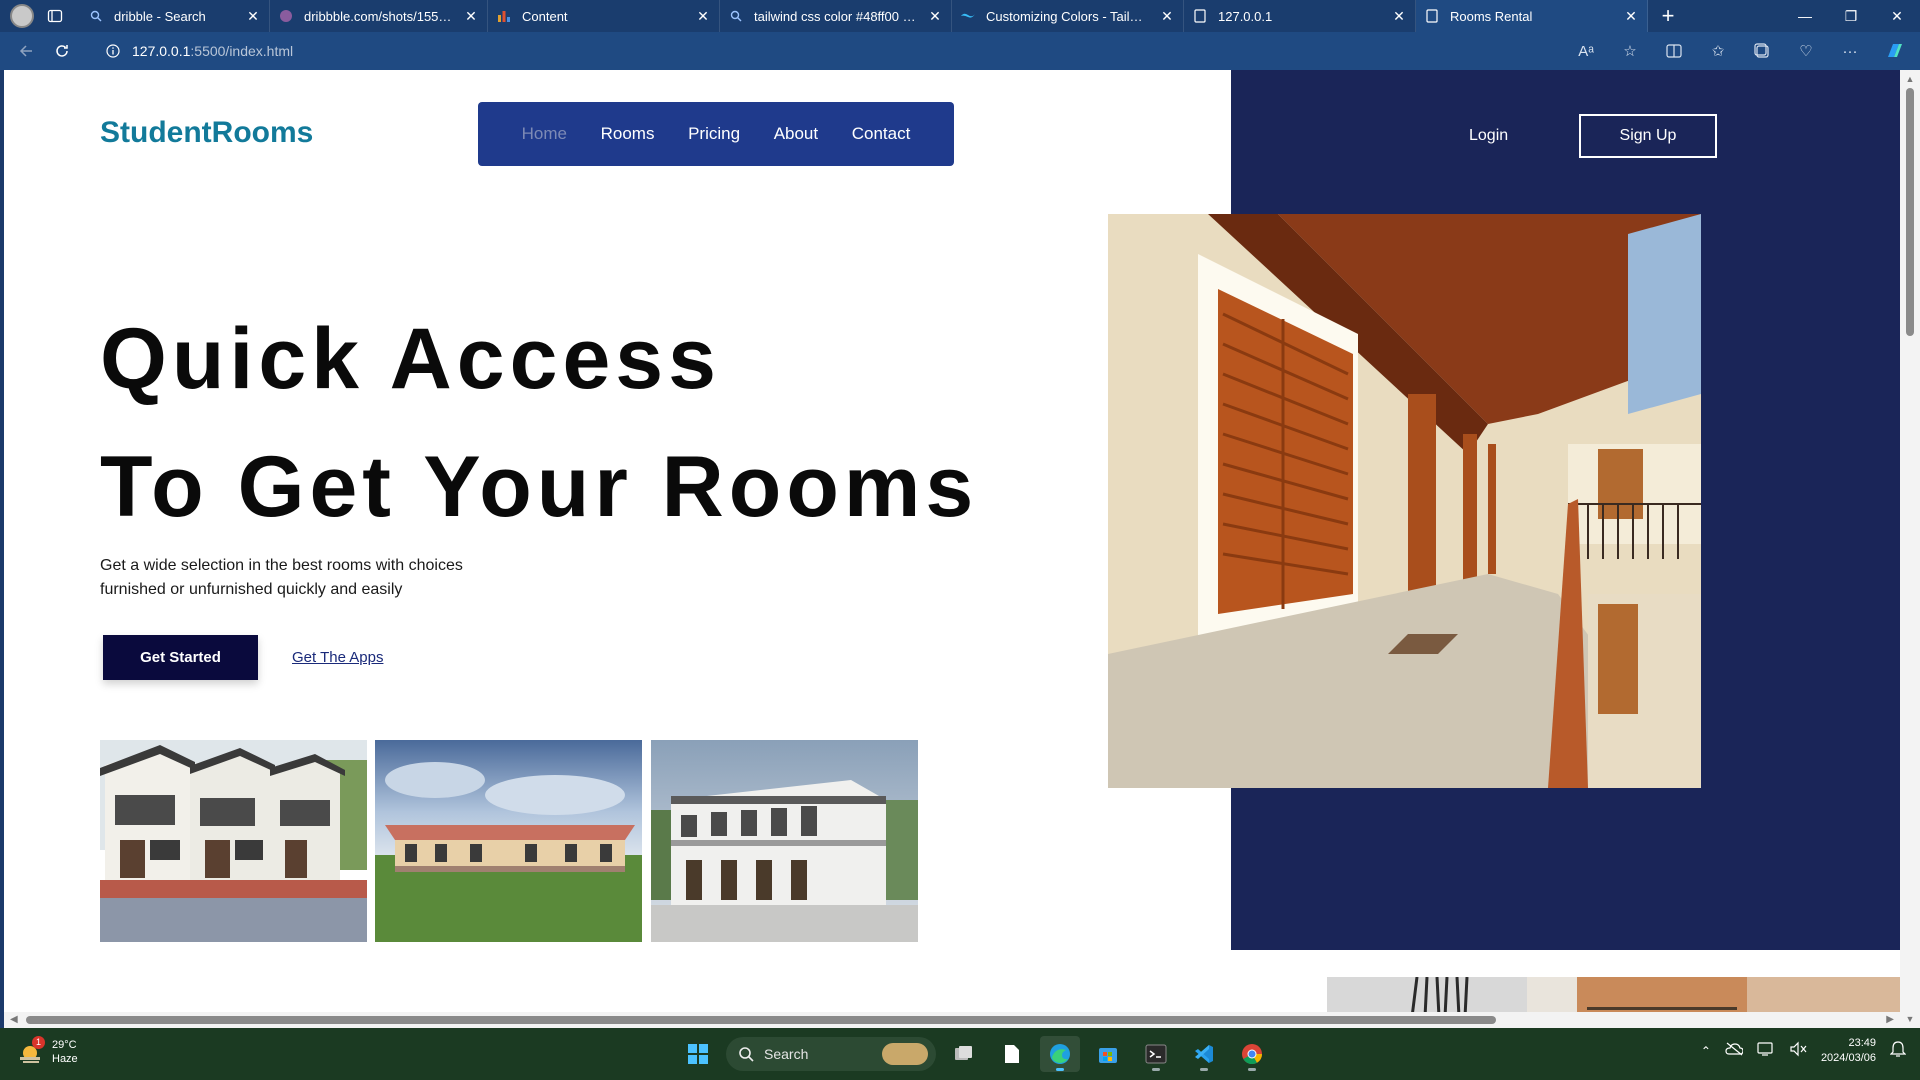  I want to click on restore-icon: ❐, so click(1851, 16).